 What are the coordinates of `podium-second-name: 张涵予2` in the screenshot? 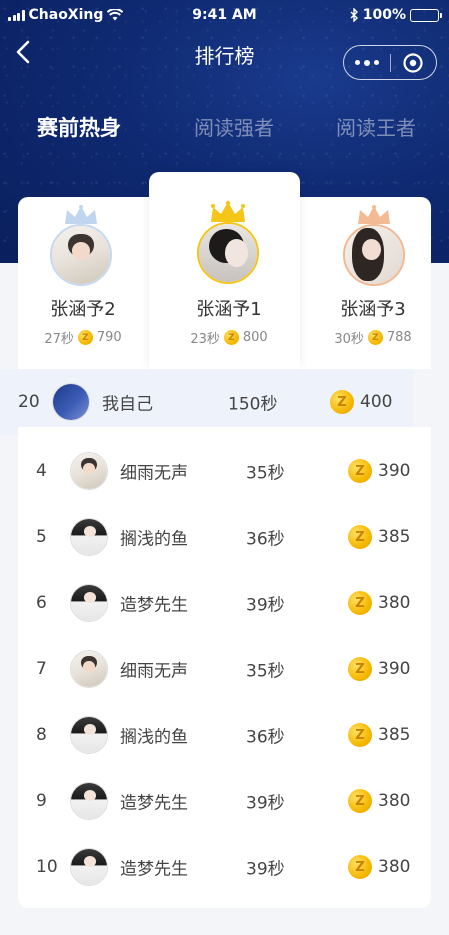 It's located at (83, 309).